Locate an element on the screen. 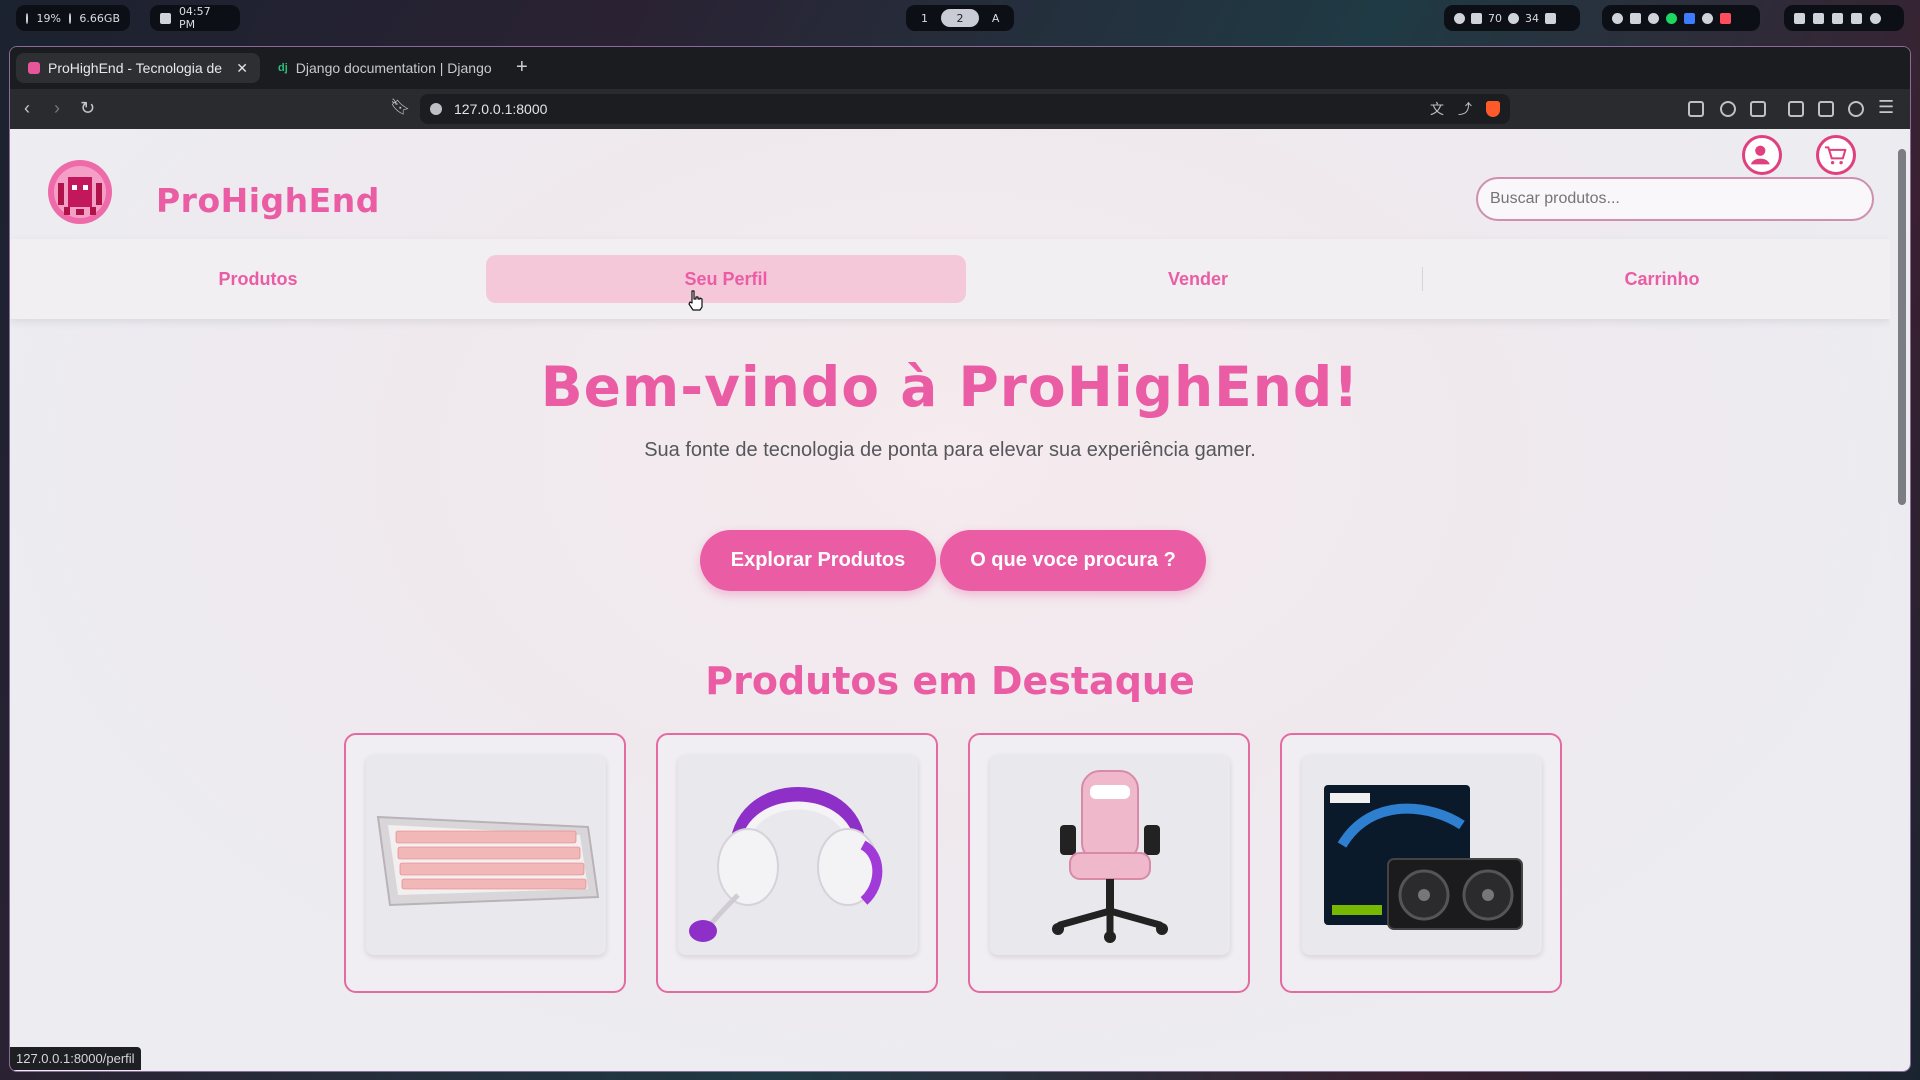  layout-icon is located at coordinates (1818, 18).